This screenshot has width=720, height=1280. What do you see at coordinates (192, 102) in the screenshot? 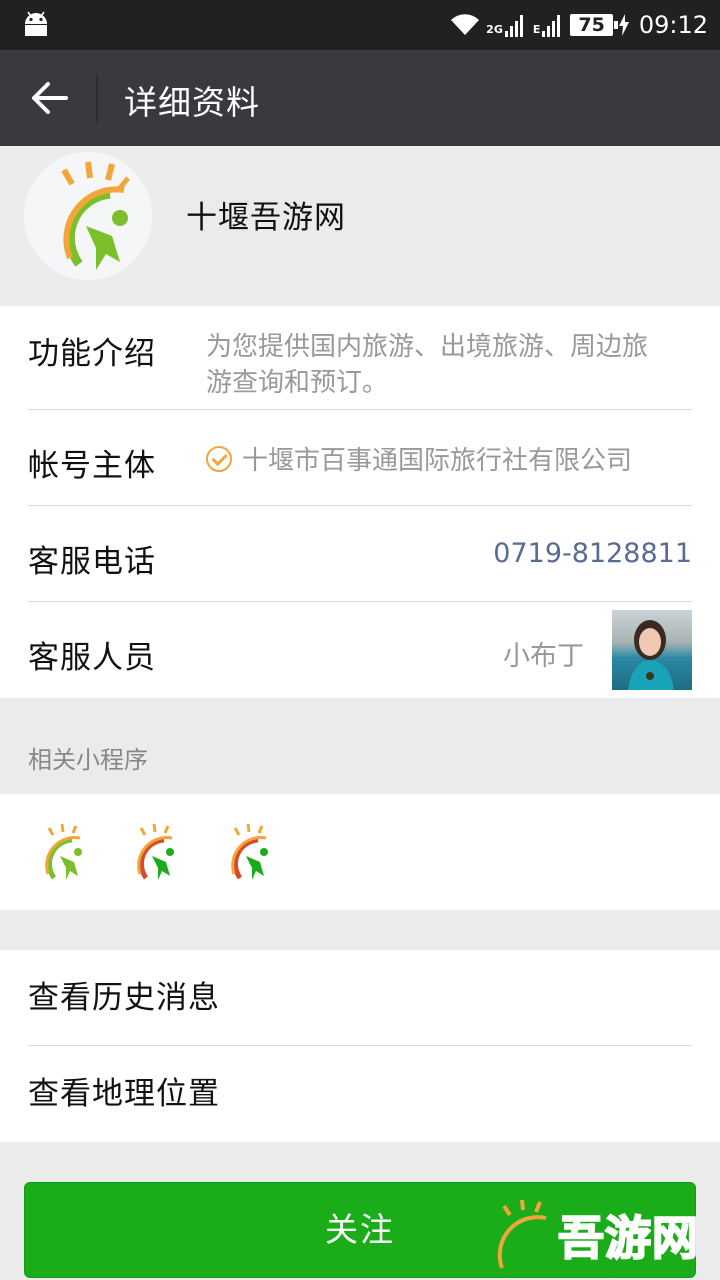
I see `page-title: 详细资料` at bounding box center [192, 102].